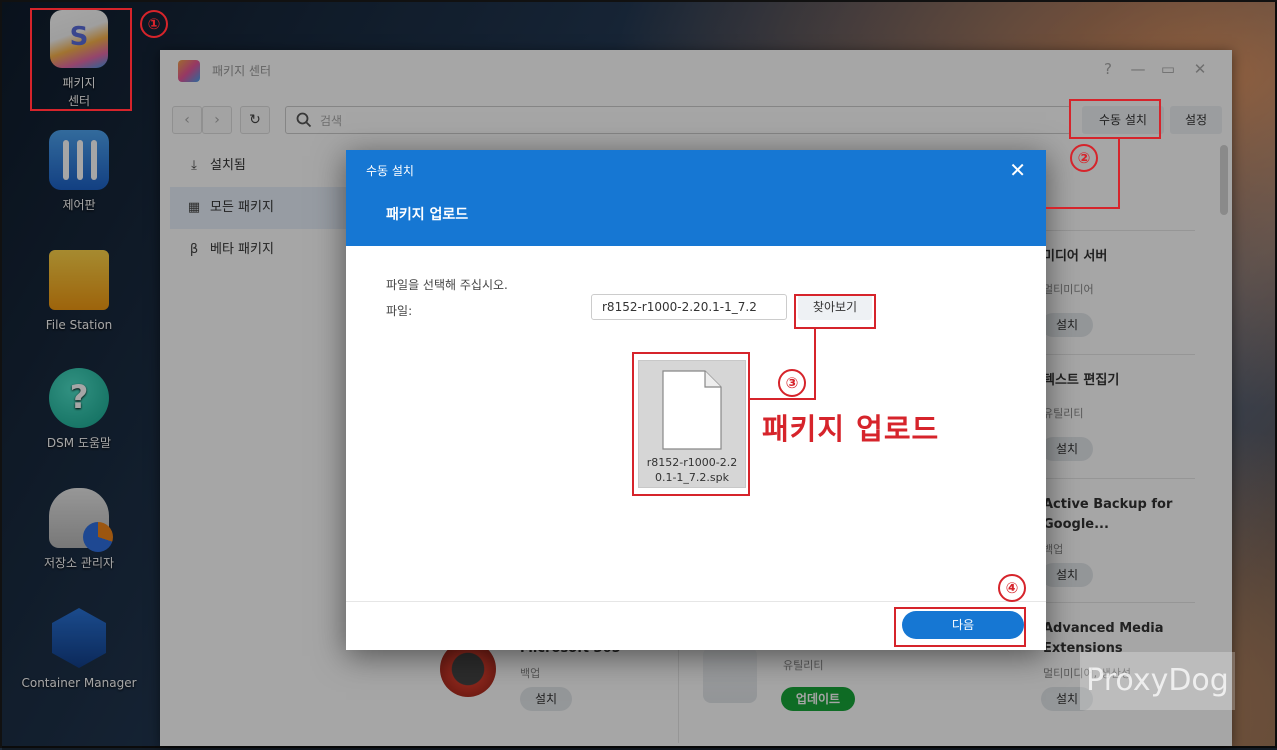  Describe the element at coordinates (835, 311) in the screenshot. I see `annotation-box-browse` at that location.